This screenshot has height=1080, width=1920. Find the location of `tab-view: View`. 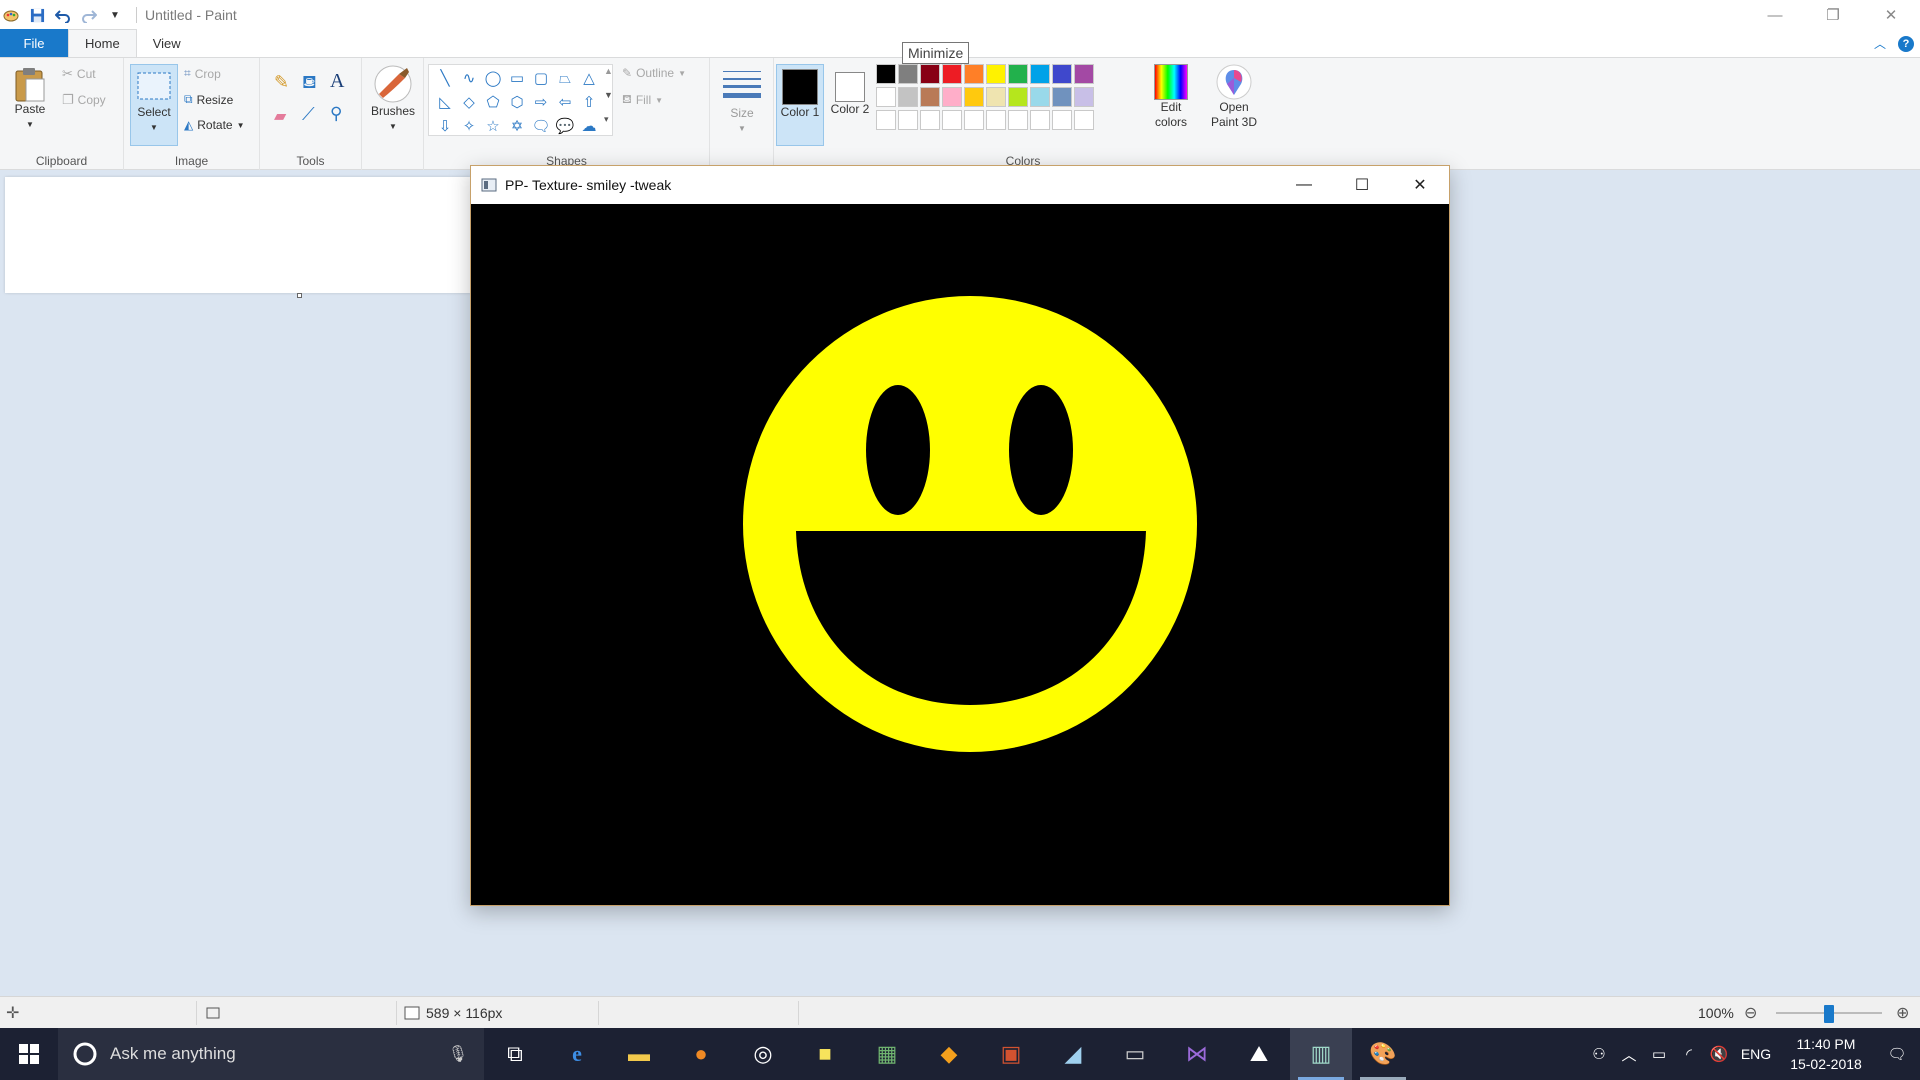

tab-view: View is located at coordinates (167, 43).